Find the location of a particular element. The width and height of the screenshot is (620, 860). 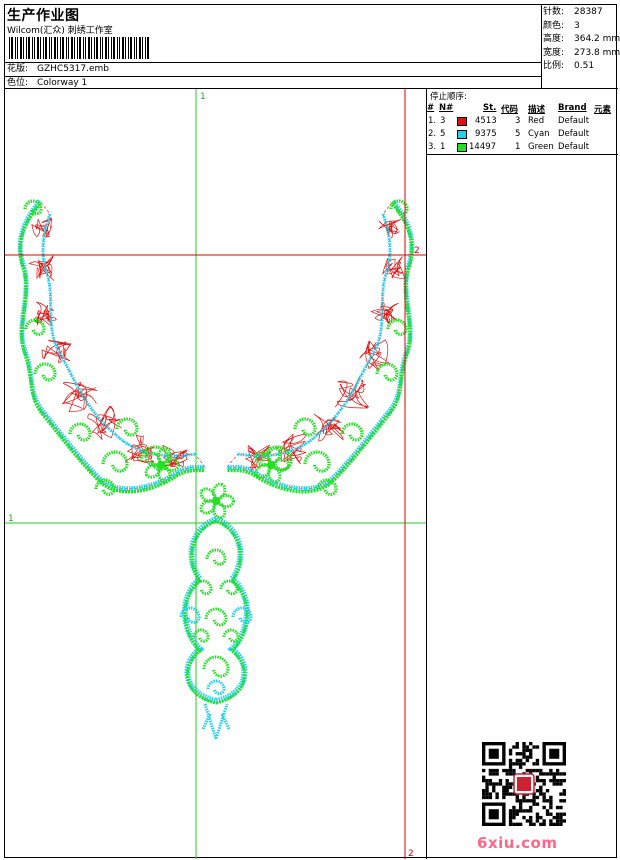

guide-v2-label: 2 is located at coordinates (411, 854).